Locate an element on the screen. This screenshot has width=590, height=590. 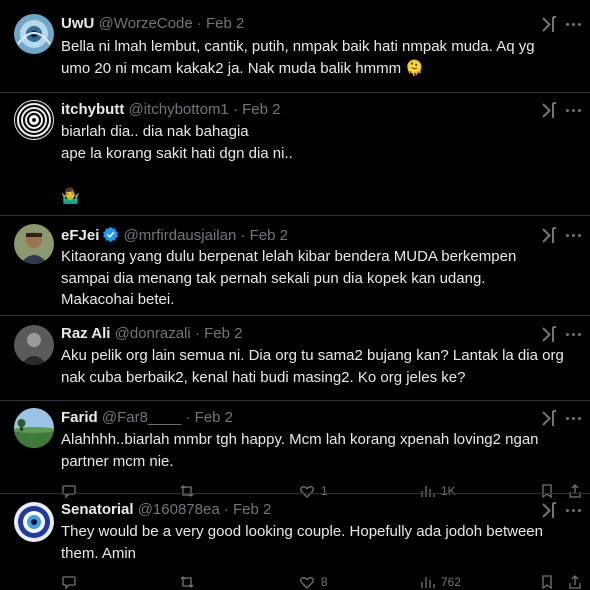
display-name: itchybutt is located at coordinates (92, 109).